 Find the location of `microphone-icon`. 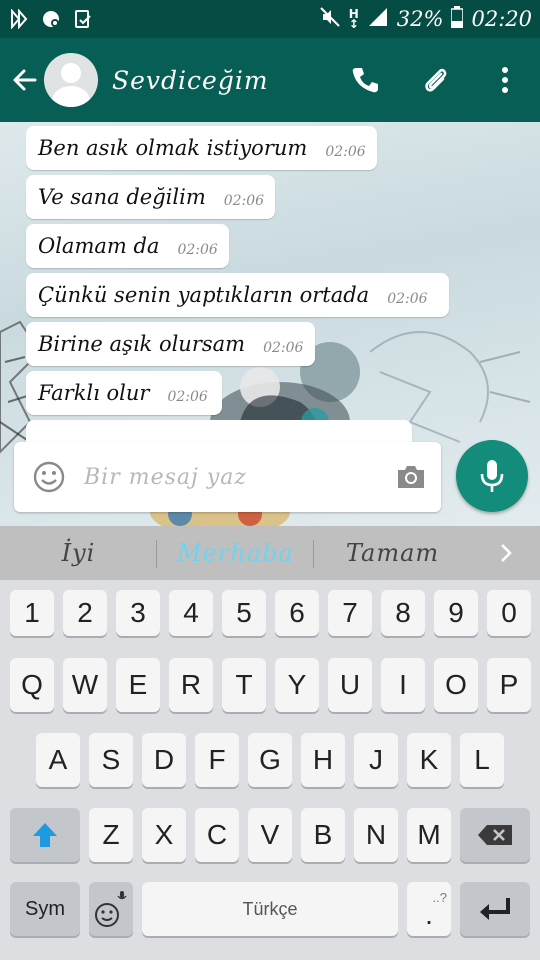

microphone-icon is located at coordinates (492, 476).